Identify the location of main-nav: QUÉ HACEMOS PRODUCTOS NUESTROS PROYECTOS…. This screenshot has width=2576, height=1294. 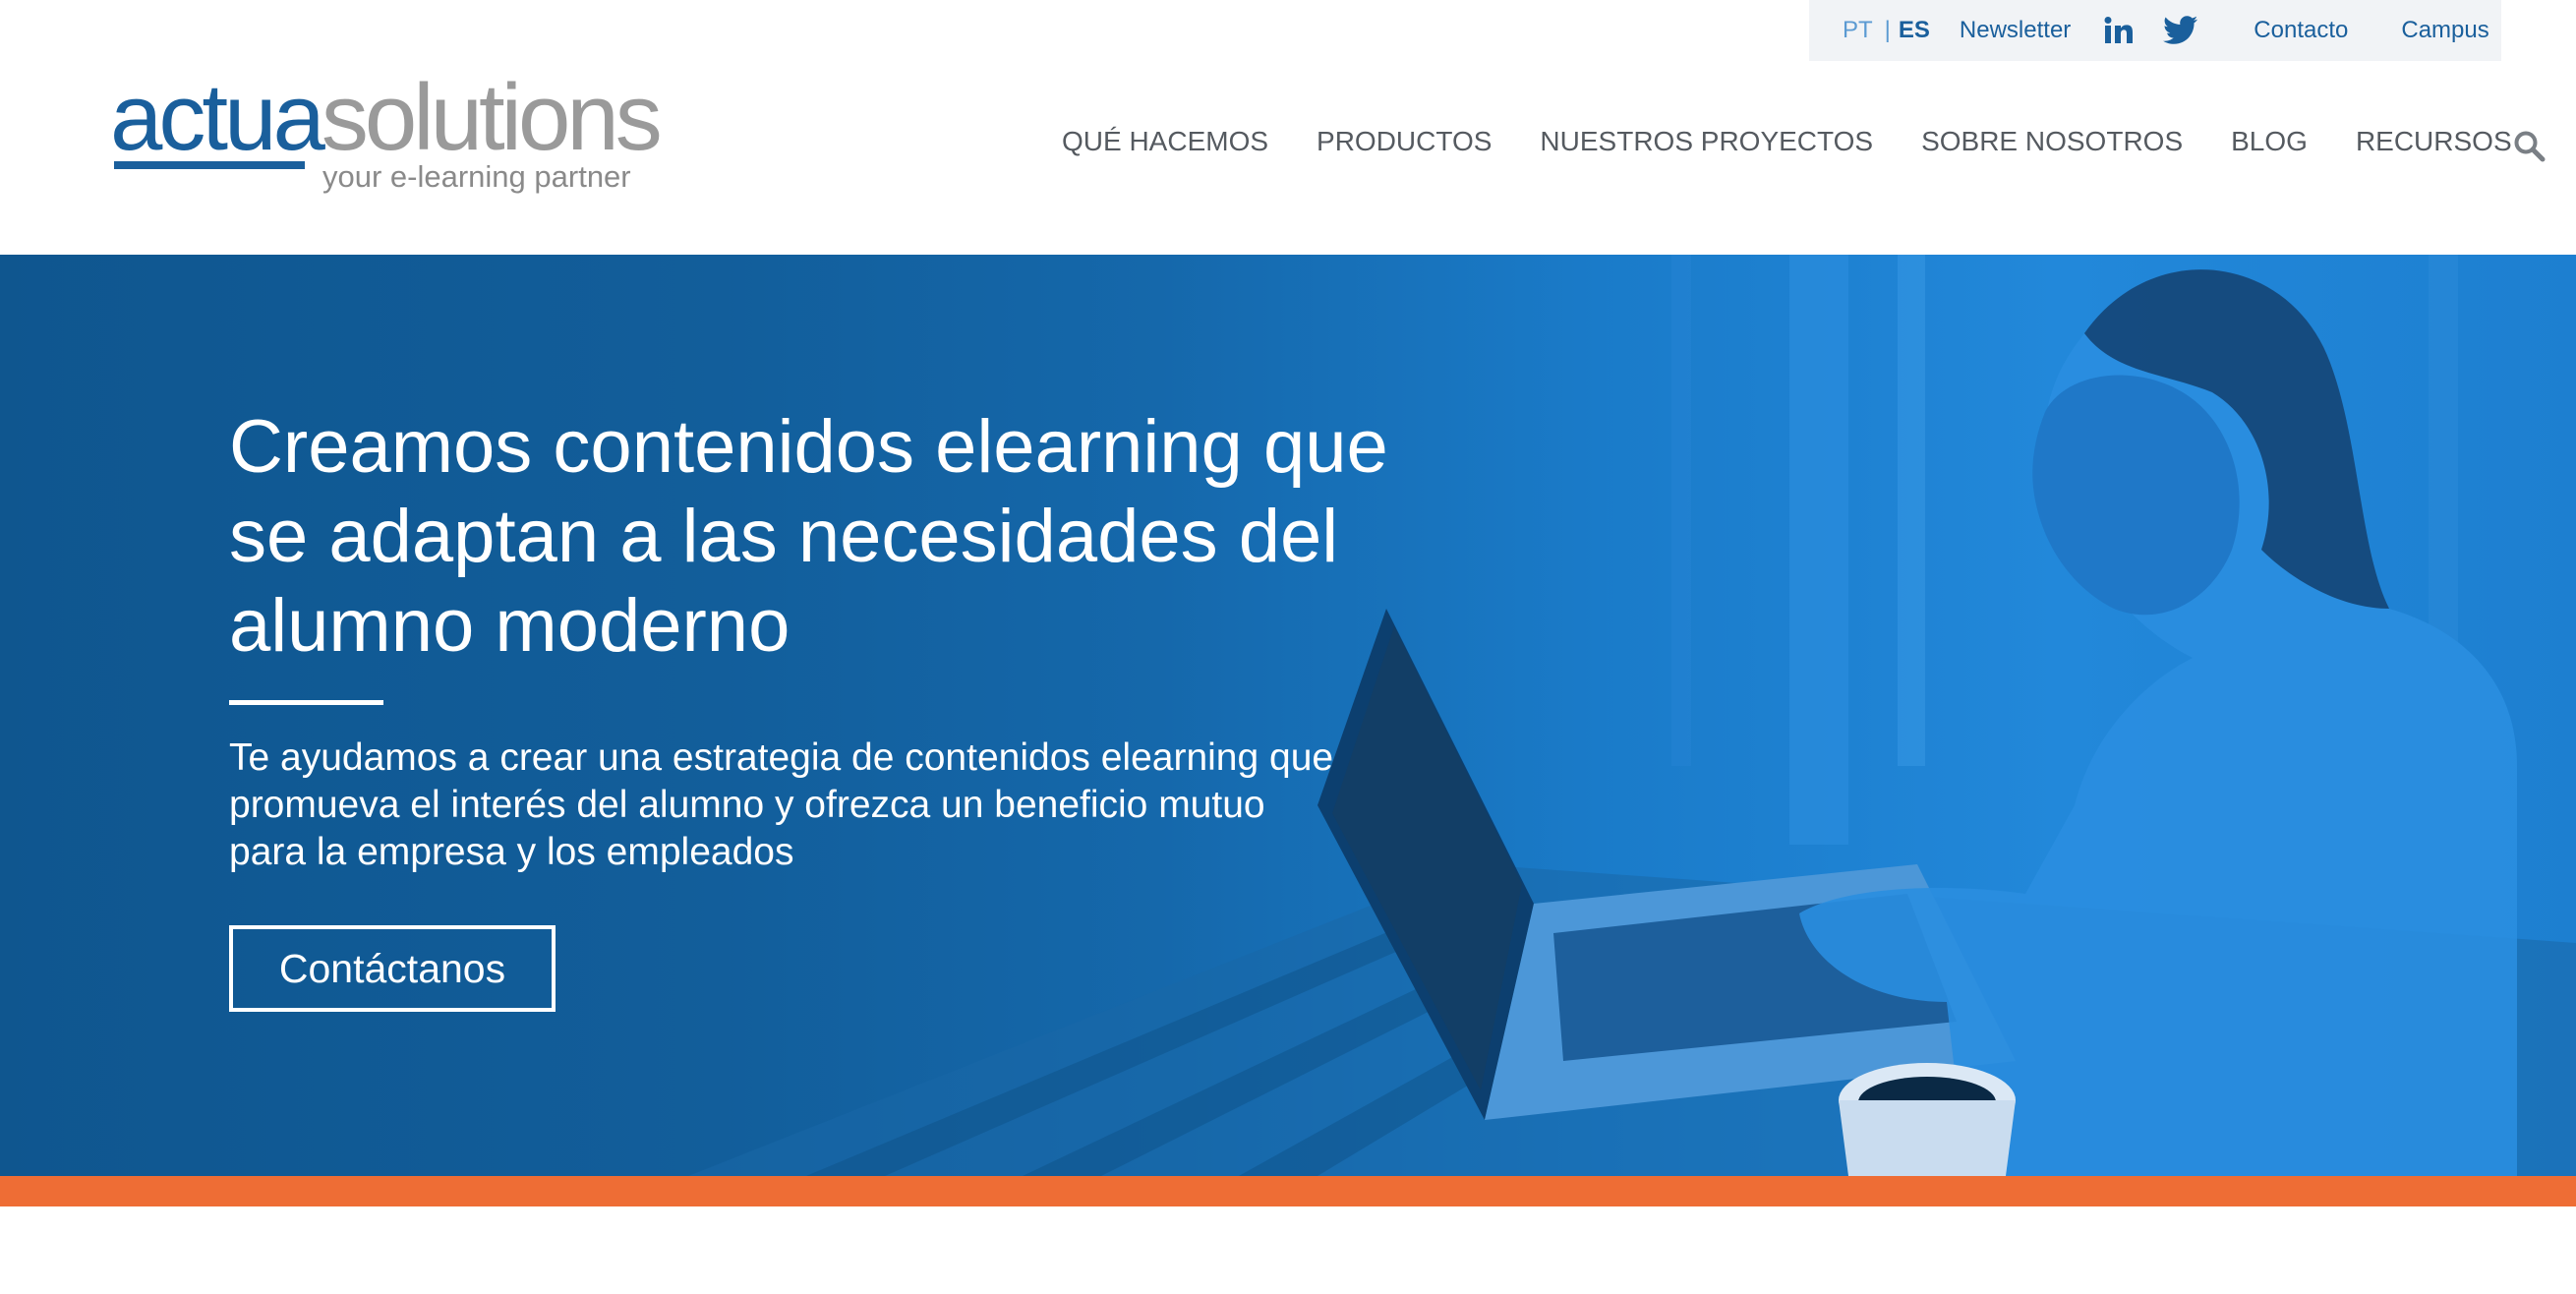
(1811, 144).